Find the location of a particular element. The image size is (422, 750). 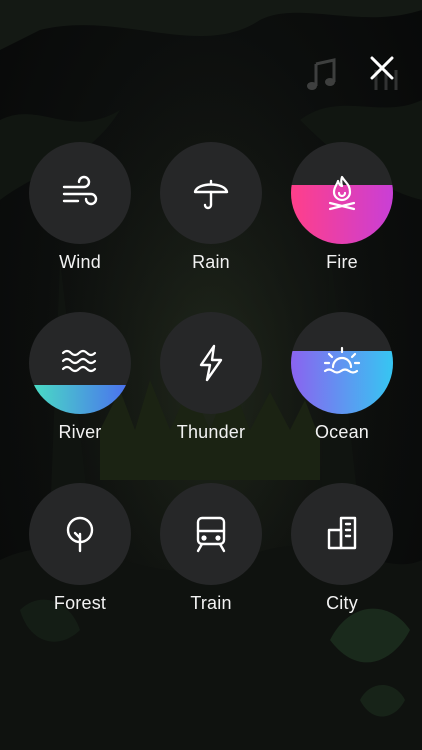

sound-label: Wind is located at coordinates (80, 262).